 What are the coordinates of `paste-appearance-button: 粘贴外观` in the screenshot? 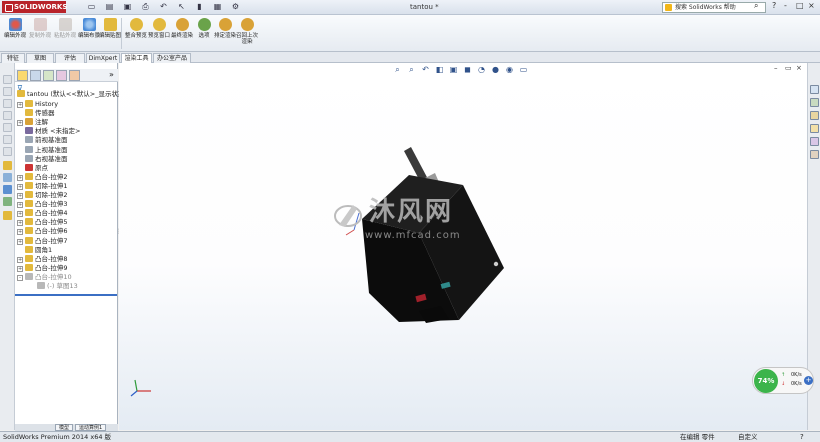 It's located at (65, 34).